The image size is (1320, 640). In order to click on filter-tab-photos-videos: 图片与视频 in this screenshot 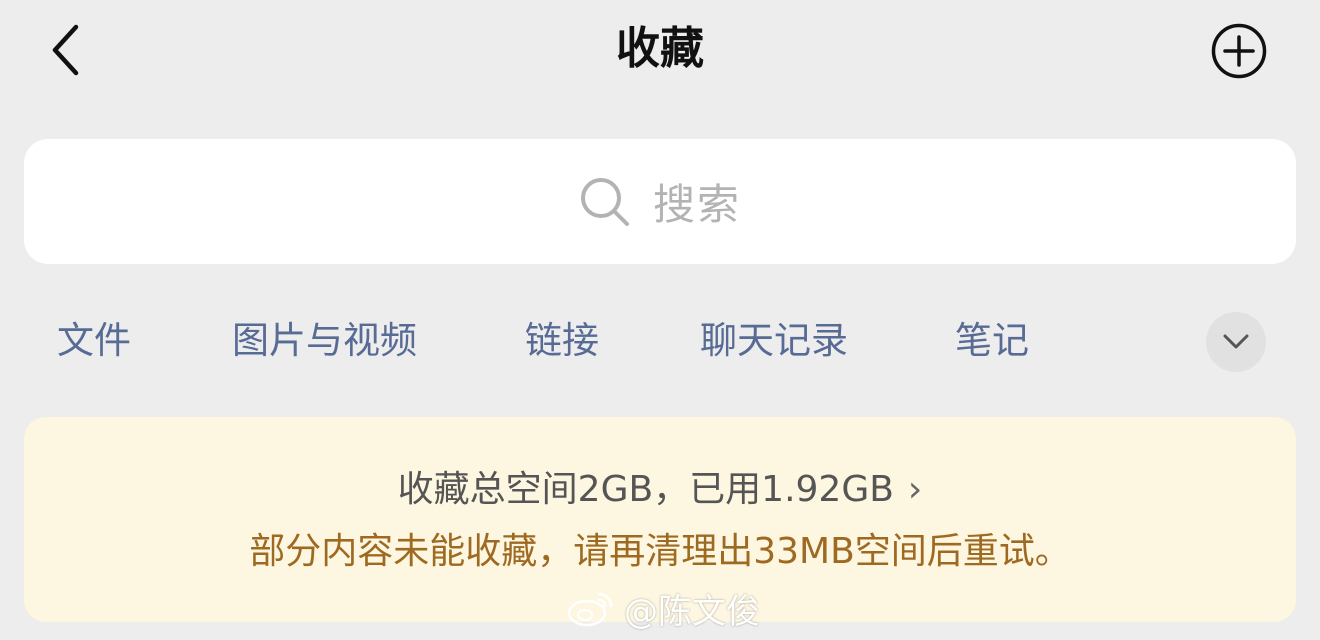, I will do `click(324, 341)`.